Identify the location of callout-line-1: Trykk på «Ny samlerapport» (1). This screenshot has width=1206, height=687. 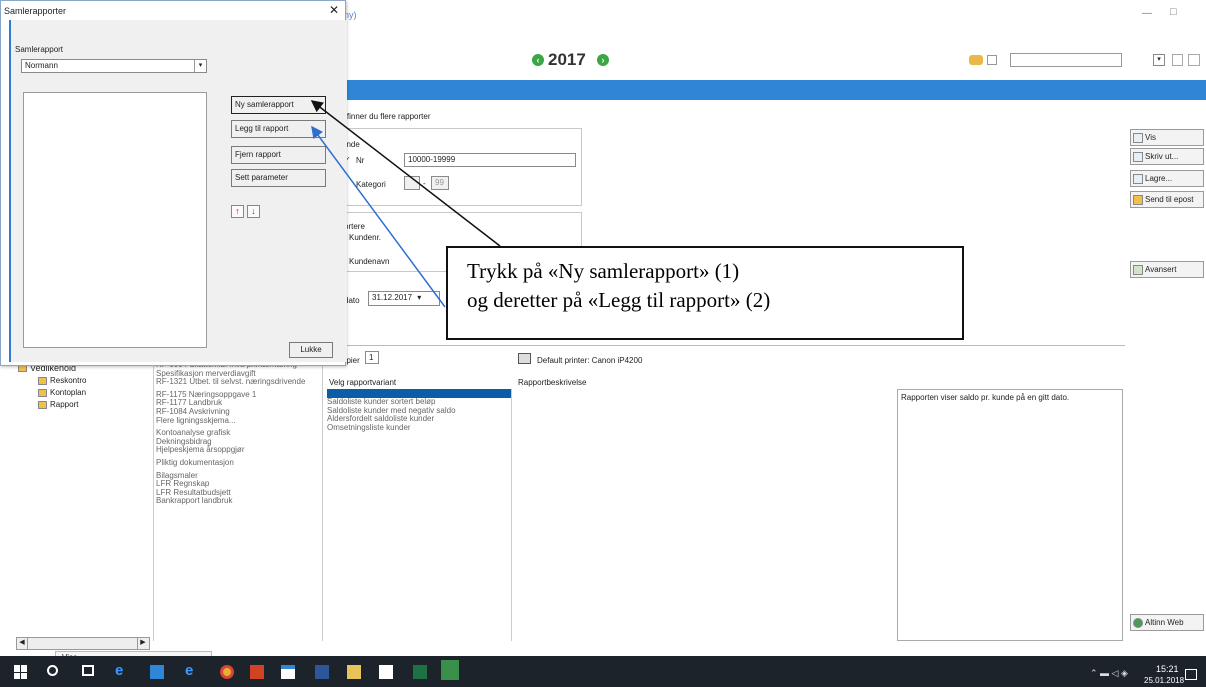
(603, 271).